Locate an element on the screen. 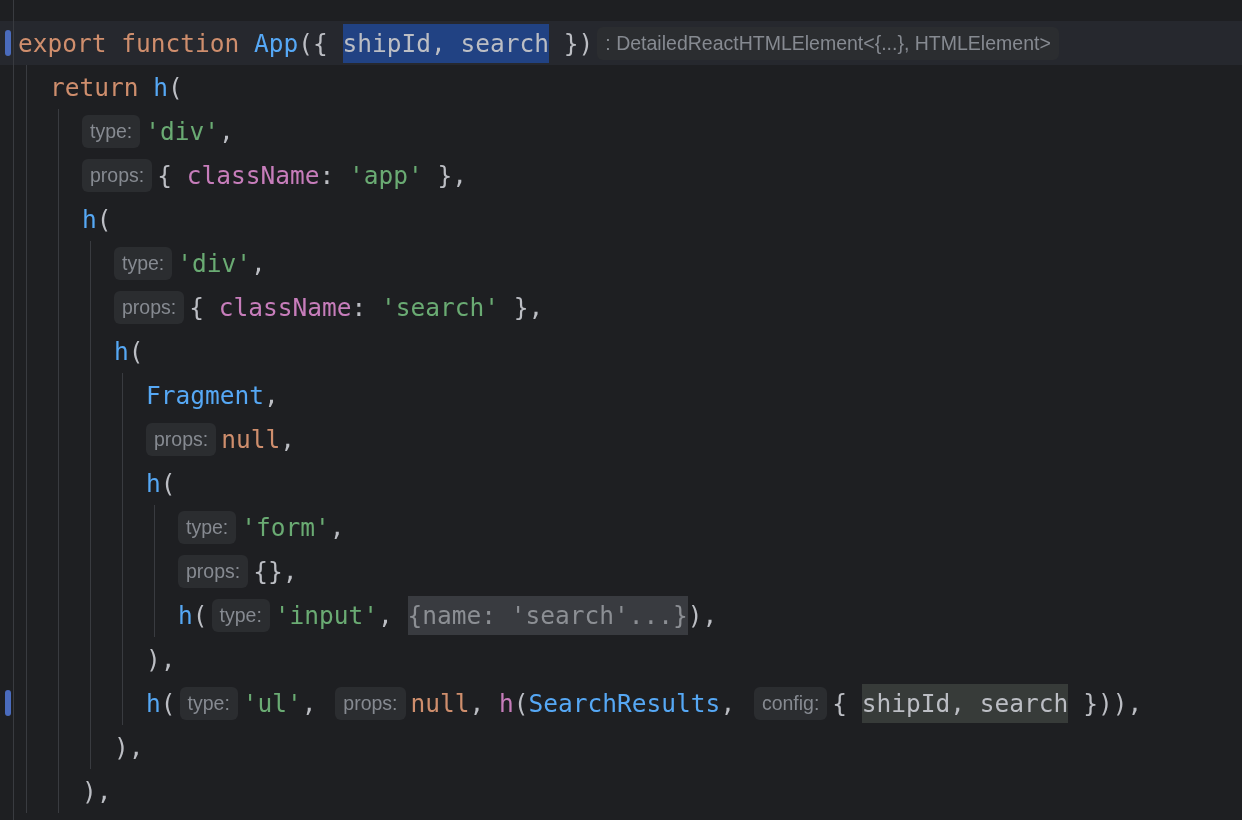 The height and width of the screenshot is (820, 1242). keyword: return is located at coordinates (94, 87).